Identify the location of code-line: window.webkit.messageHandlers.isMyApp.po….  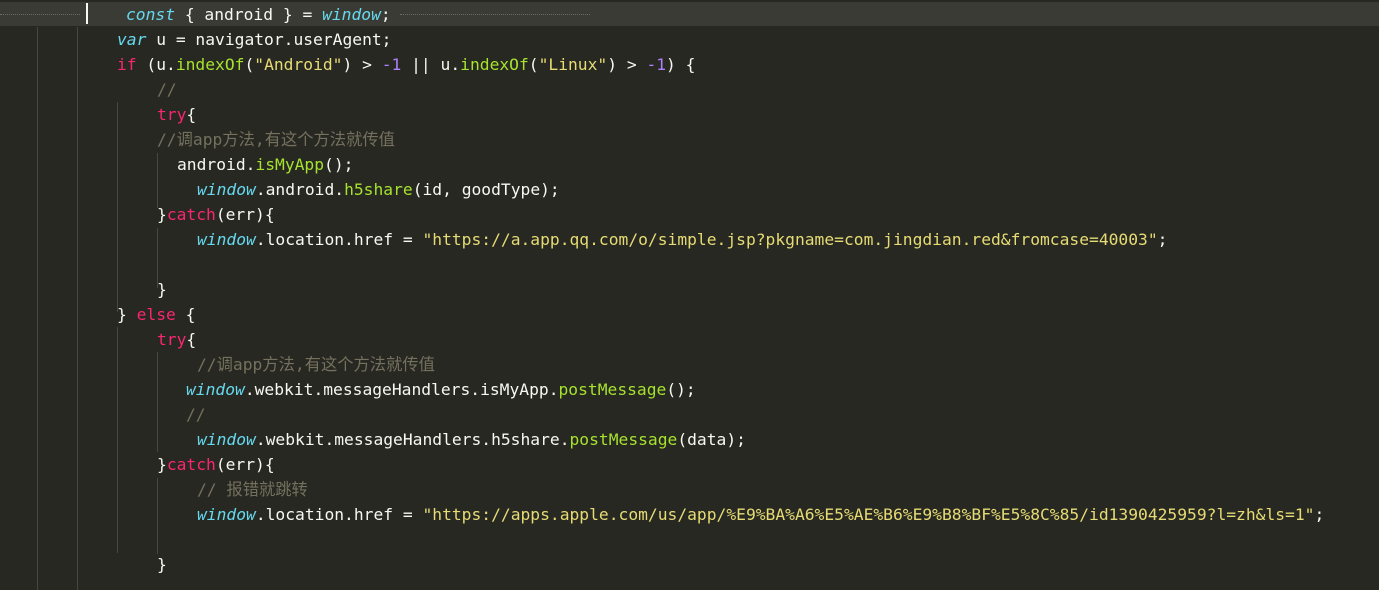
(441, 389).